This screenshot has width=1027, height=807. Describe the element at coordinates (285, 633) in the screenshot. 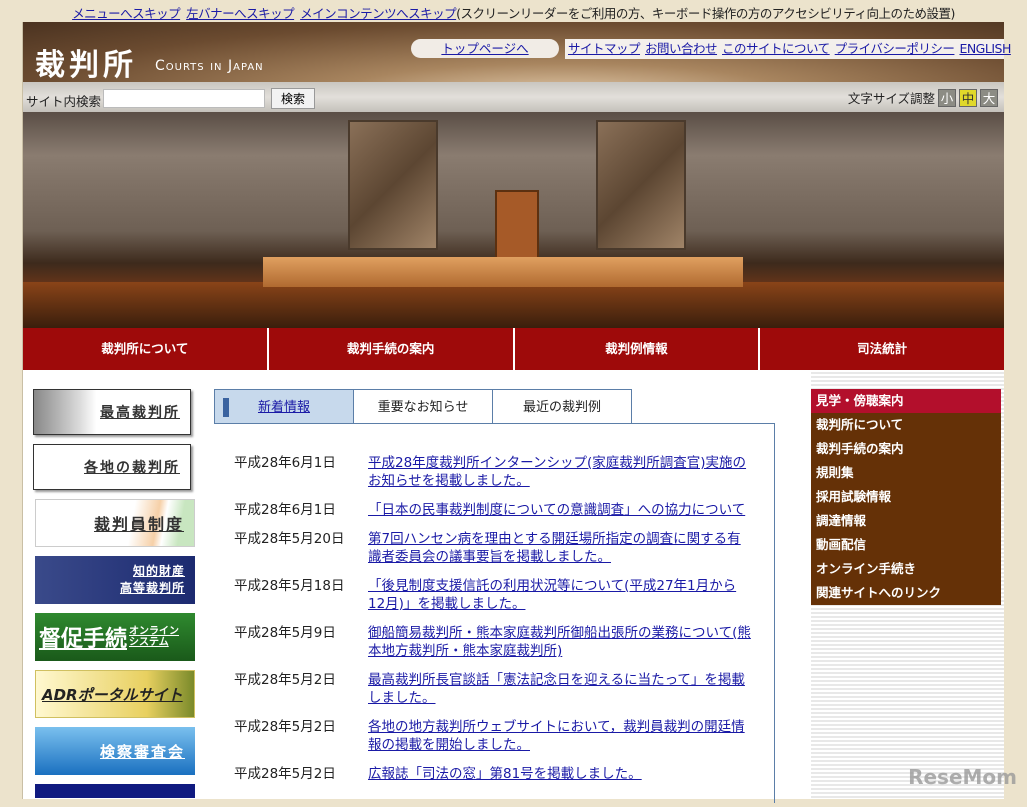

I see `news-date: 平成28年5月9日` at that location.